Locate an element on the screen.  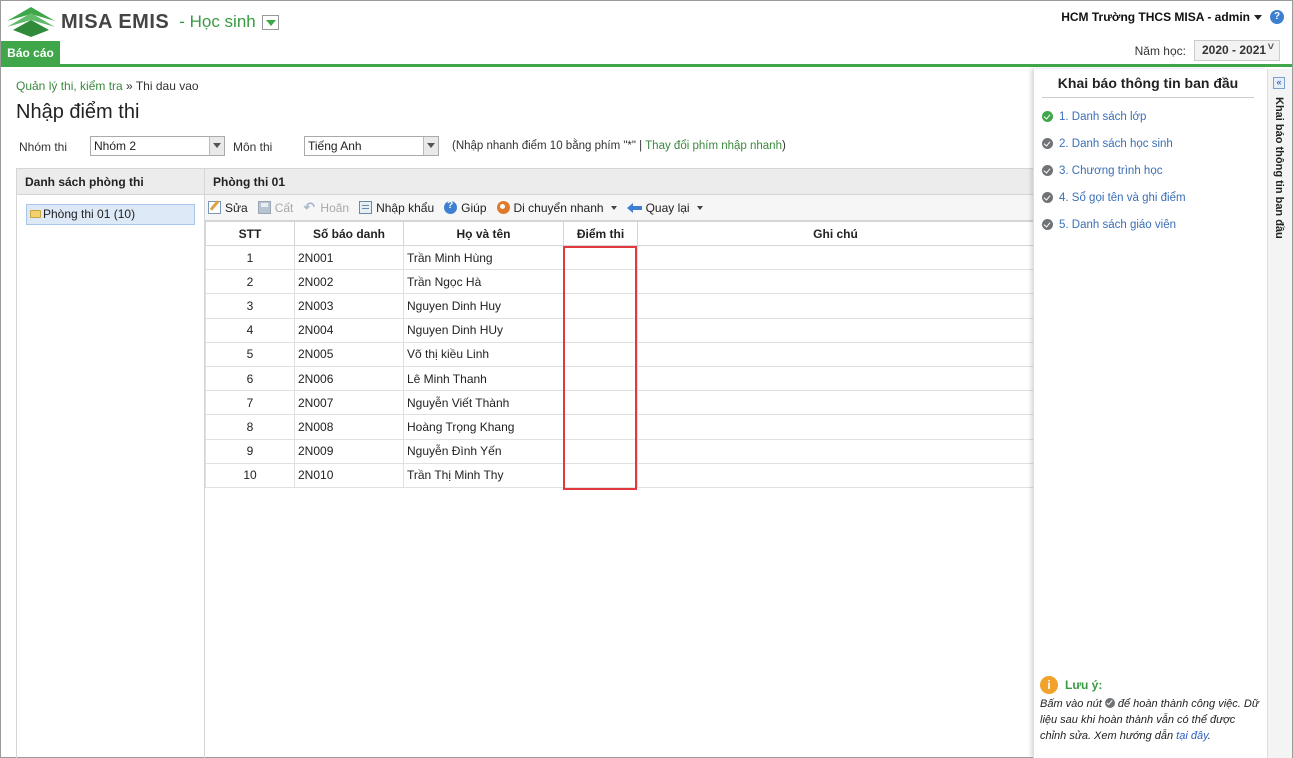
exam-room-item: Phòng thi 01 (10) is located at coordinates (110, 214).